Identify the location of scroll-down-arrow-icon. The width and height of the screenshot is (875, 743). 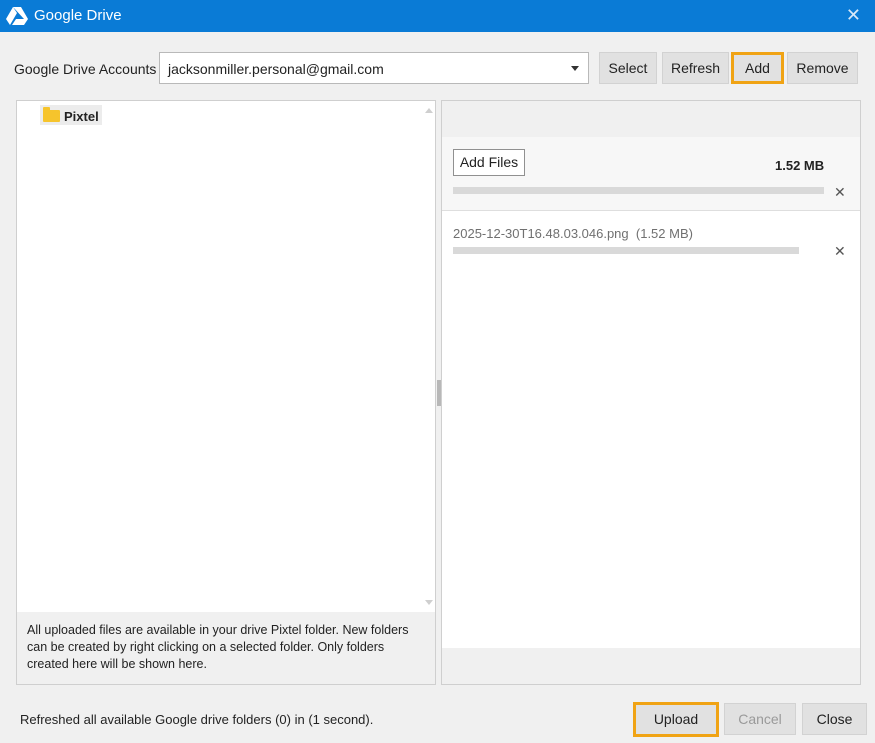
(429, 602).